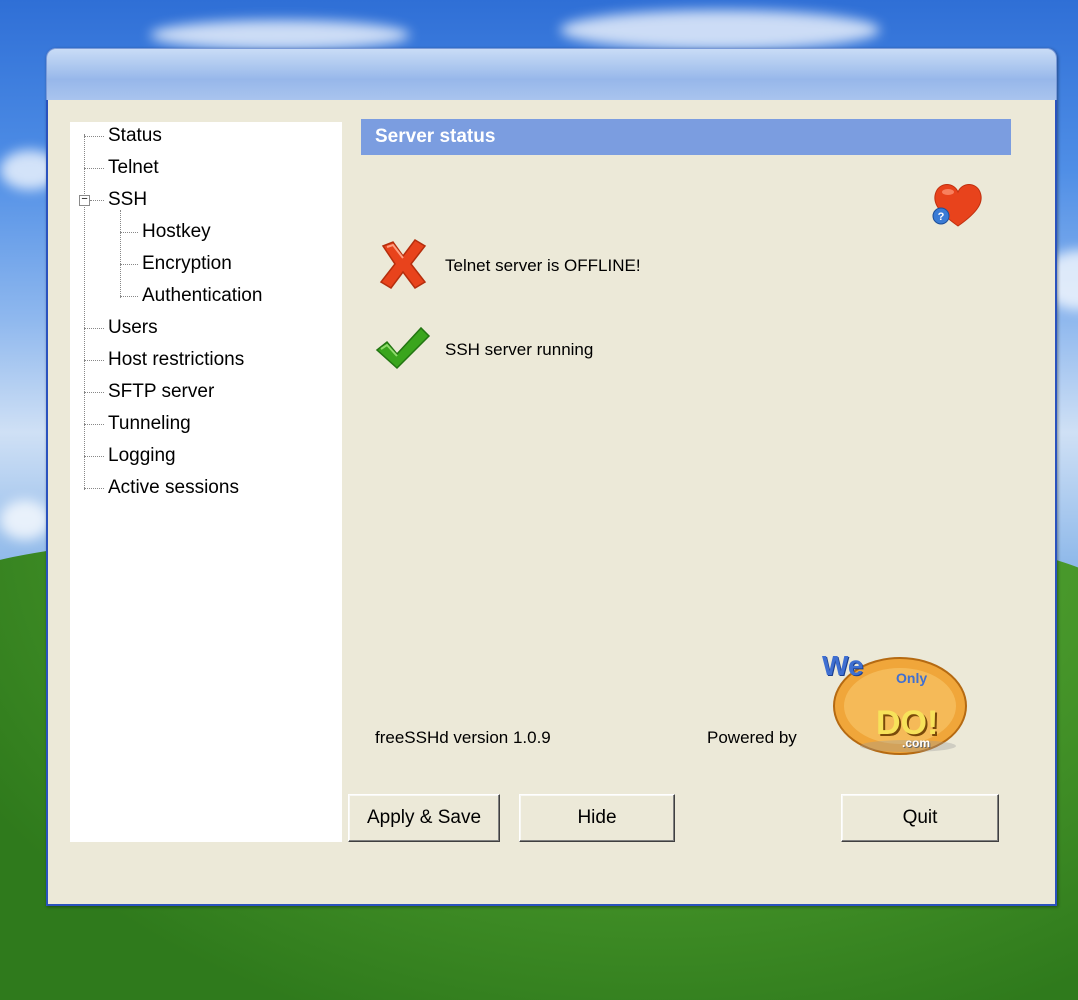 The width and height of the screenshot is (1078, 1000). I want to click on tree-item-label: Users, so click(133, 327).